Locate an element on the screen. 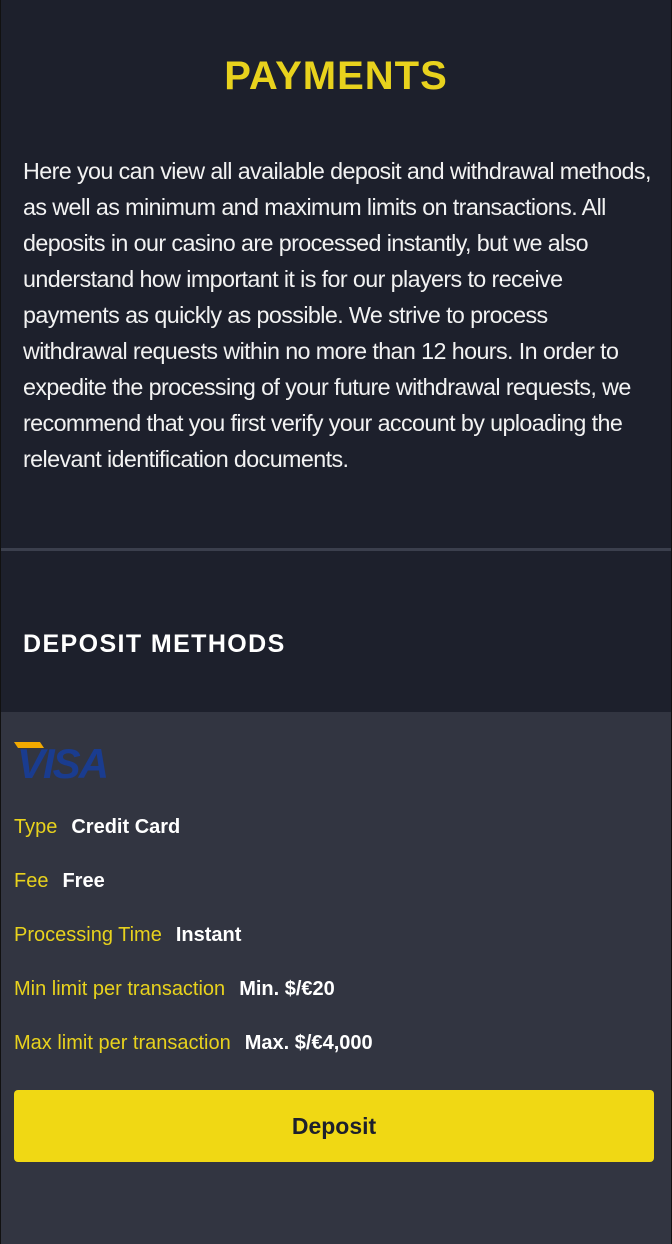 This screenshot has width=672, height=1244. deposit-methods-heading: DEPOSIT METHODS is located at coordinates (154, 644).